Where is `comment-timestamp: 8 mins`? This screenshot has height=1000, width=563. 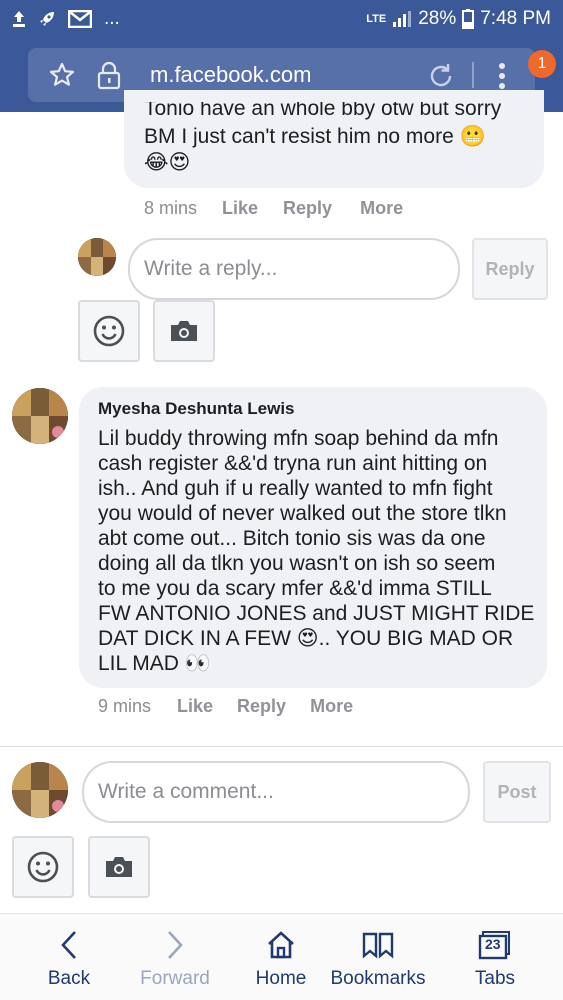 comment-timestamp: 8 mins is located at coordinates (171, 208).